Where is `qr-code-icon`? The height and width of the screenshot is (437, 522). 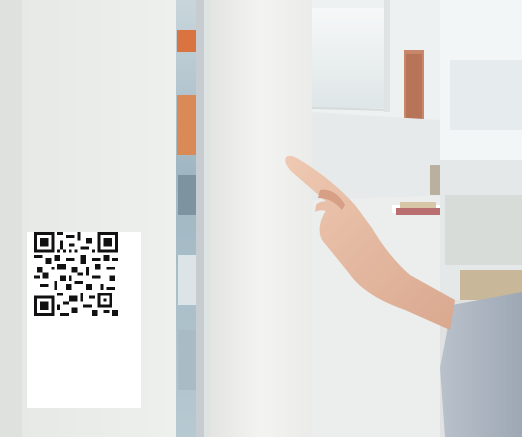
qr-code-icon is located at coordinates (76, 274).